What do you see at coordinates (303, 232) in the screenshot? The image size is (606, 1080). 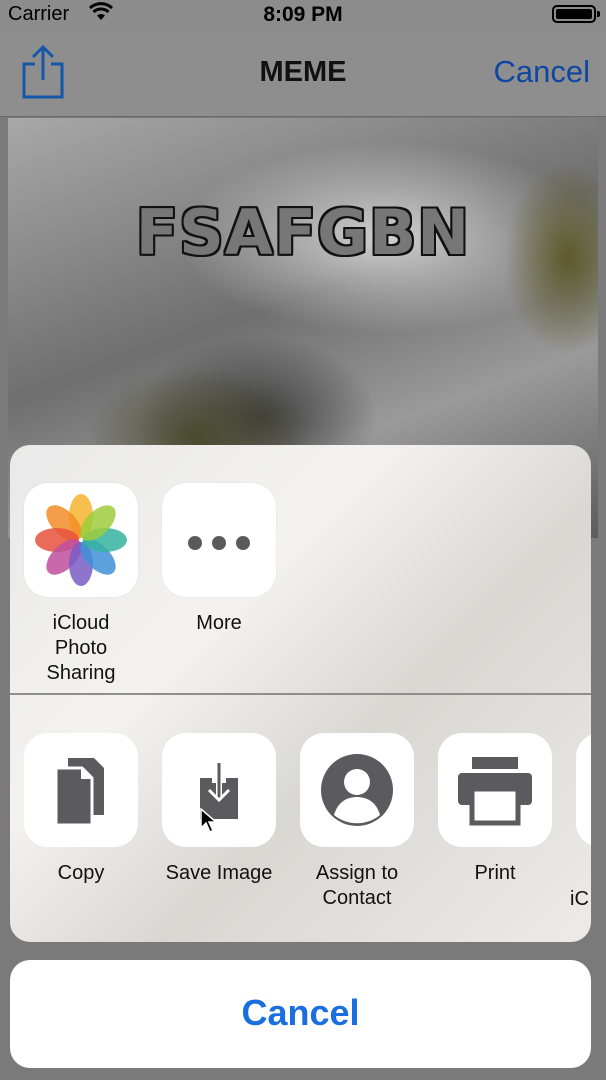 I see `meme-top-text: FSAFGBN` at bounding box center [303, 232].